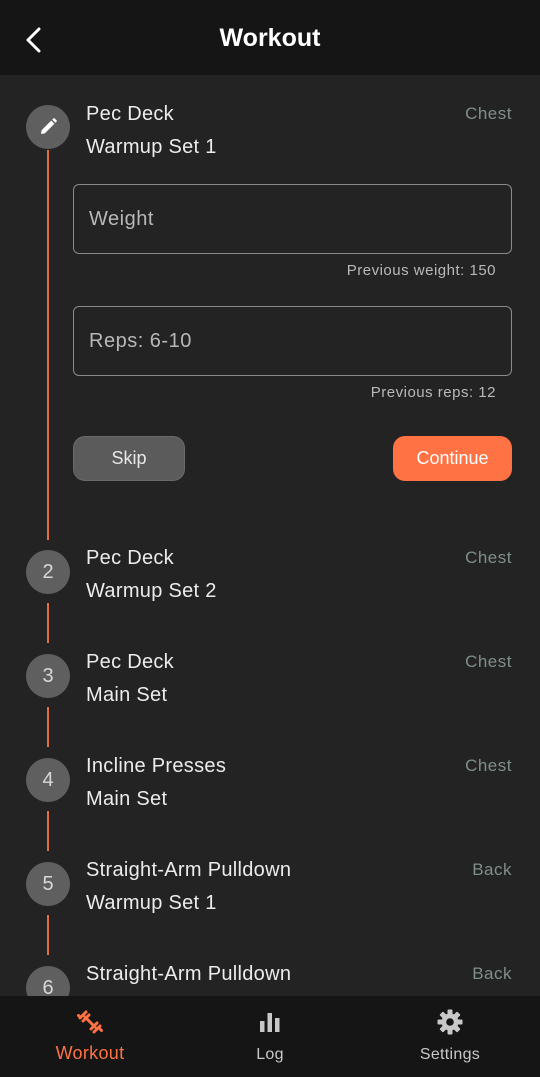 Image resolution: width=540 pixels, height=1077 pixels. What do you see at coordinates (48, 780) in the screenshot?
I see `step-marker-4: 4` at bounding box center [48, 780].